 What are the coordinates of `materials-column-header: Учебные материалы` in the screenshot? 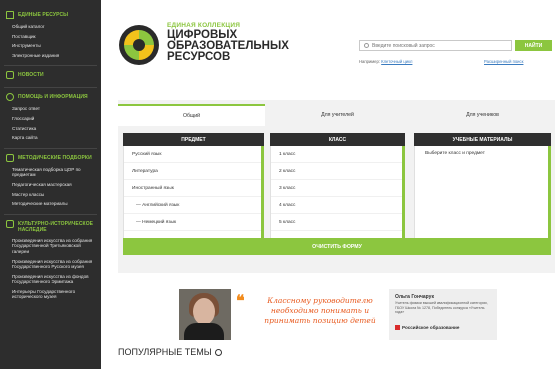 It's located at (482, 139).